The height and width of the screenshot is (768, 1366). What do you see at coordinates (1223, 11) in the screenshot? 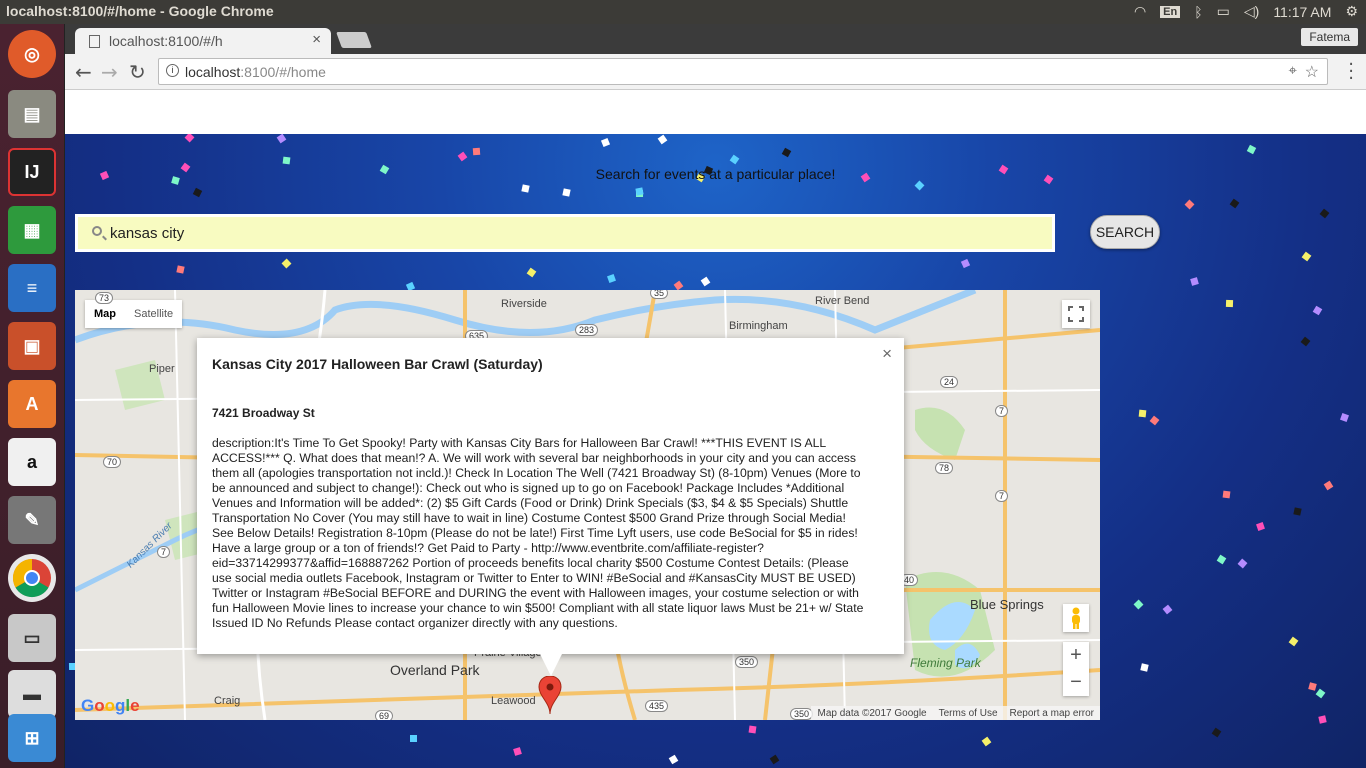
I see `battery-icon: ▭` at bounding box center [1223, 11].